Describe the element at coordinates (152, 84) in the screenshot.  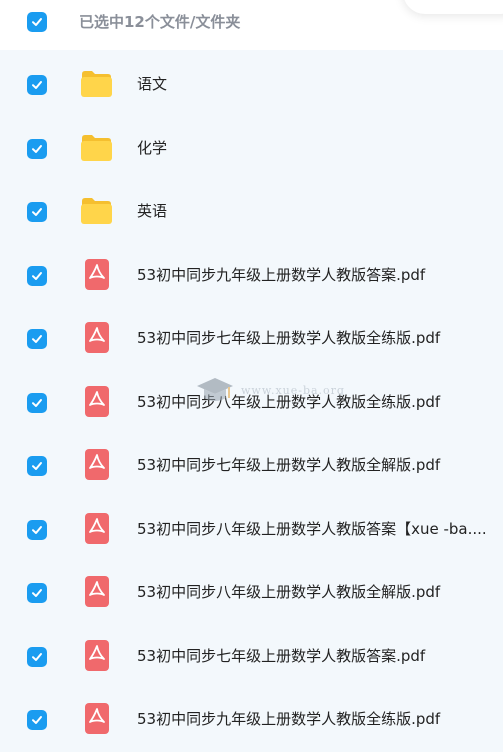
I see `file-name: 语文` at that location.